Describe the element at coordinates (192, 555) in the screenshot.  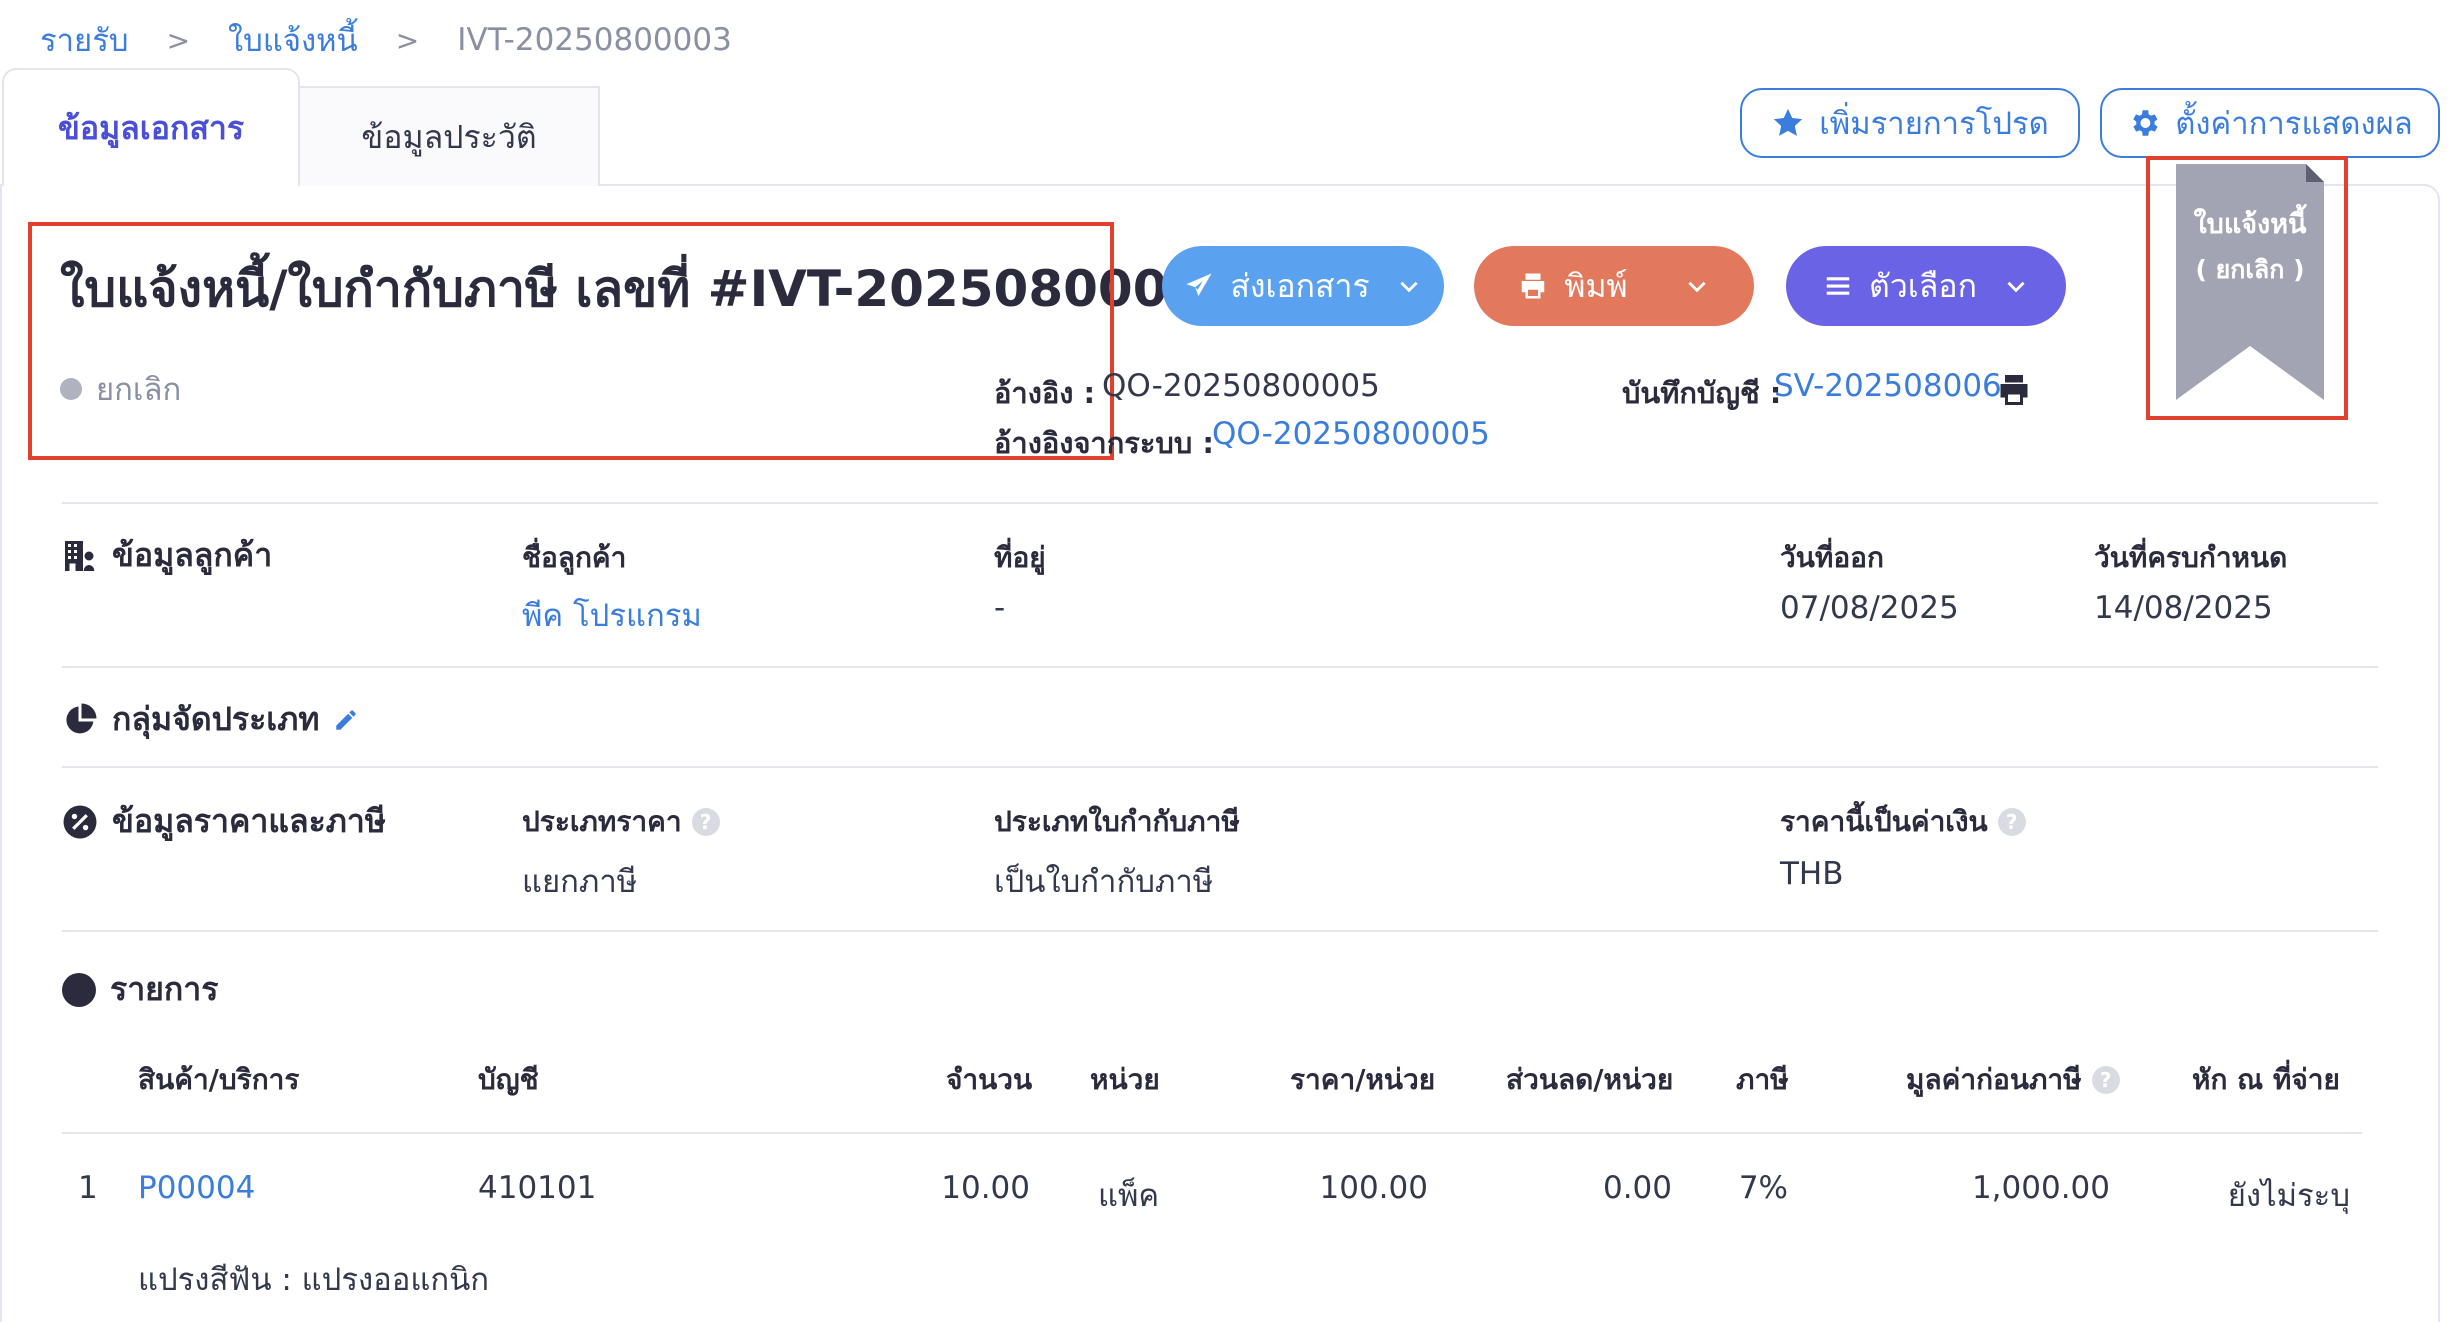
I see `customer-section-title: ข้อมูลลูกค้า` at that location.